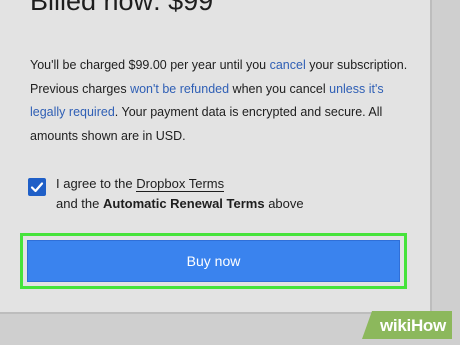  Describe the element at coordinates (180, 184) in the screenshot. I see `dropbox-terms-link: Dropbox Terms` at that location.